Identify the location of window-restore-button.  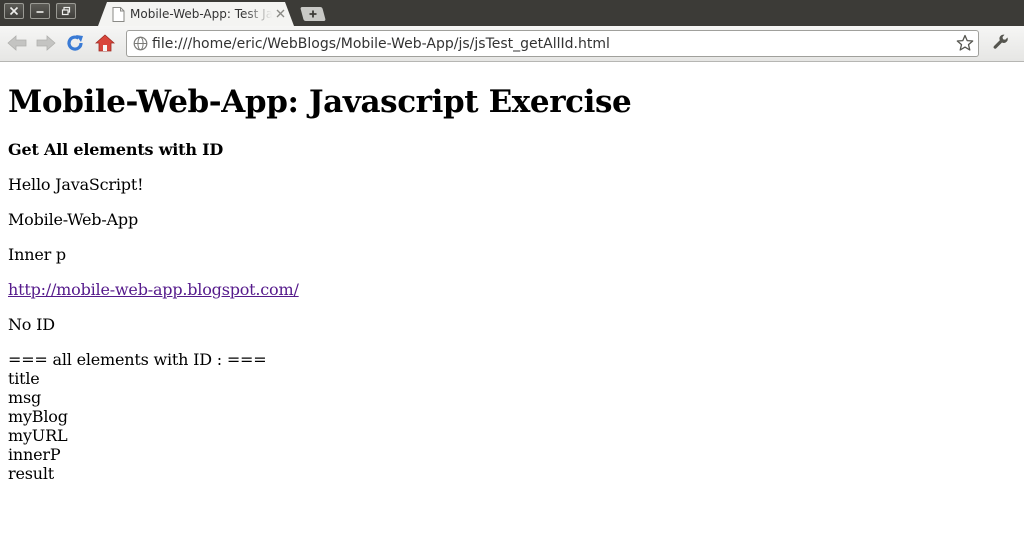
(66, 11).